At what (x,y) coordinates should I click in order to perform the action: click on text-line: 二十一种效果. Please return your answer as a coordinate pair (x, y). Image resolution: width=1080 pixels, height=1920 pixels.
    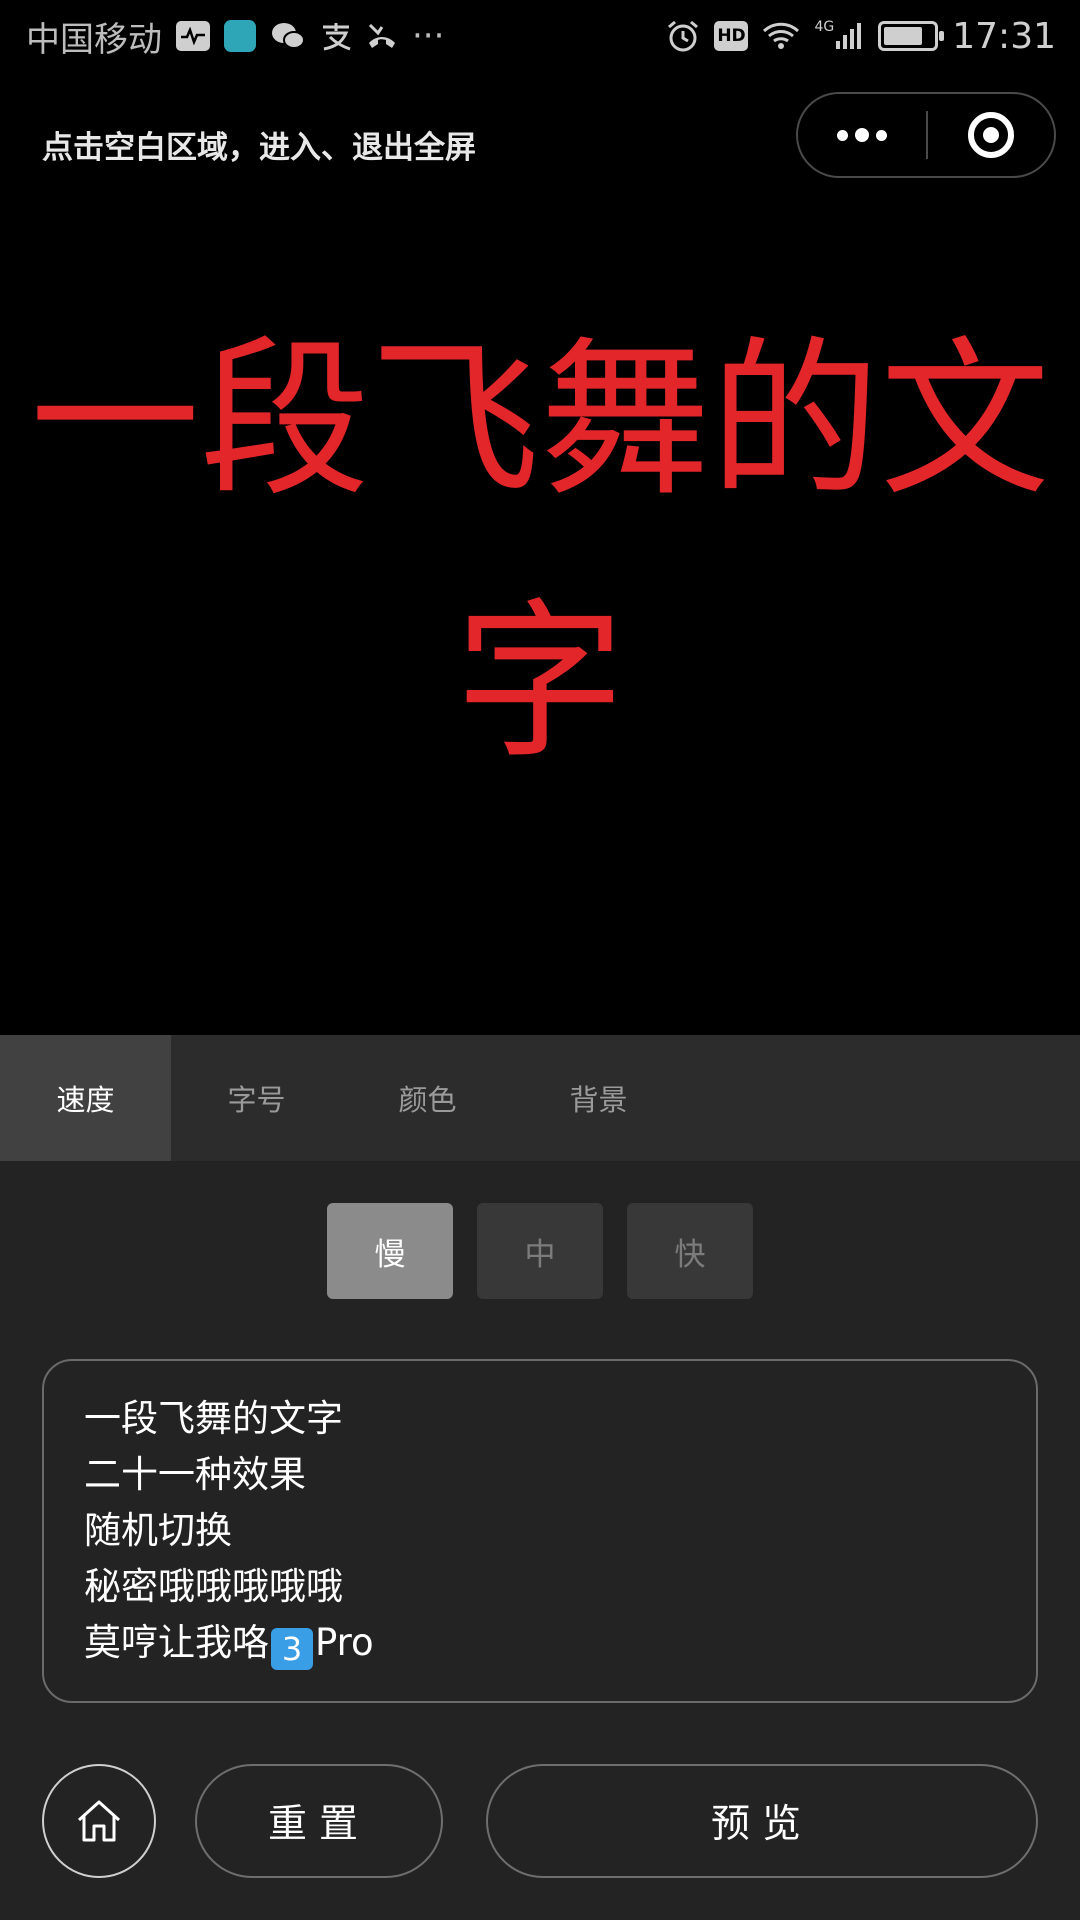
    Looking at the image, I should click on (195, 1474).